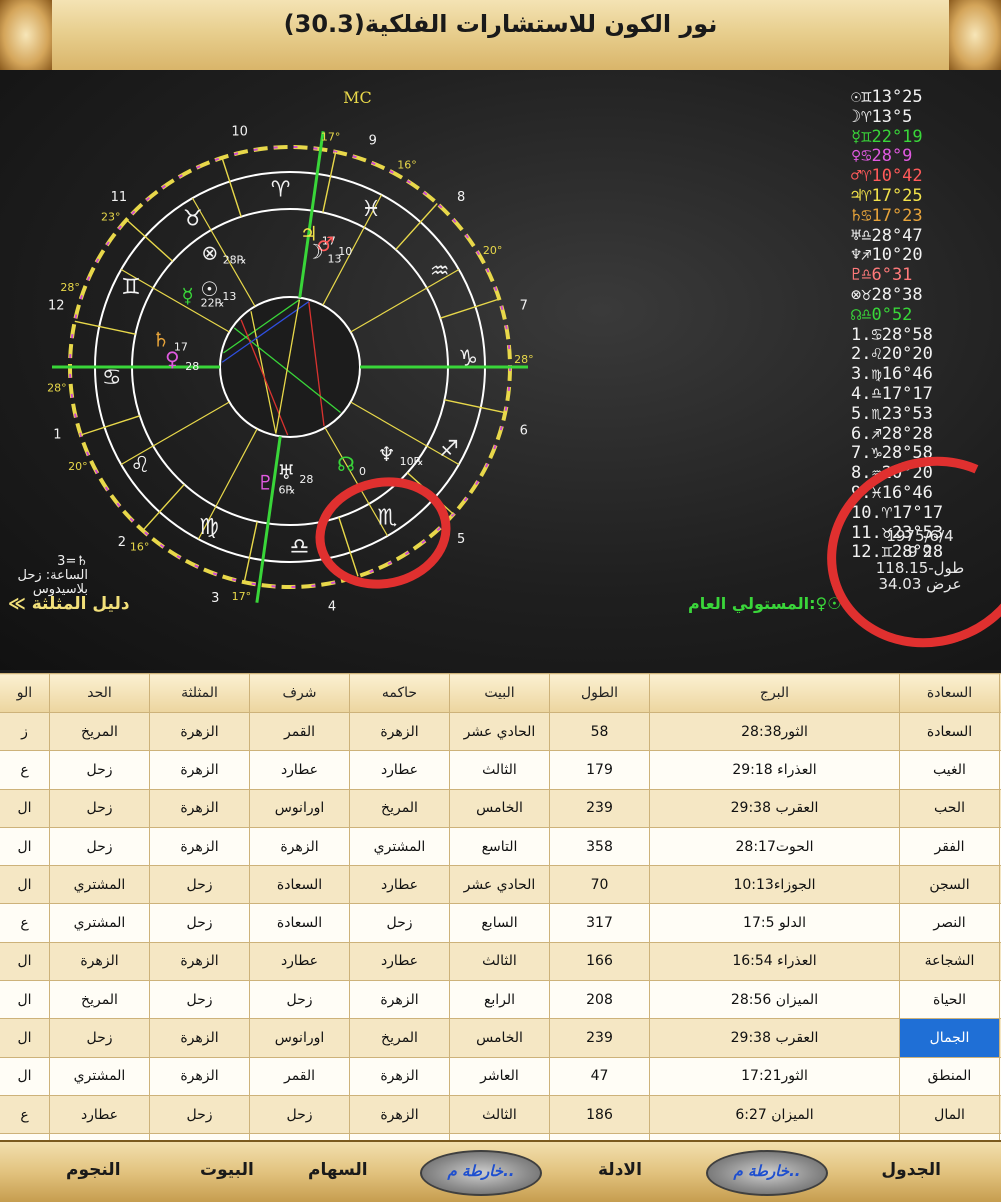 This screenshot has width=1001, height=1202. I want to click on nav-evidence: الادلة, so click(620, 1170).